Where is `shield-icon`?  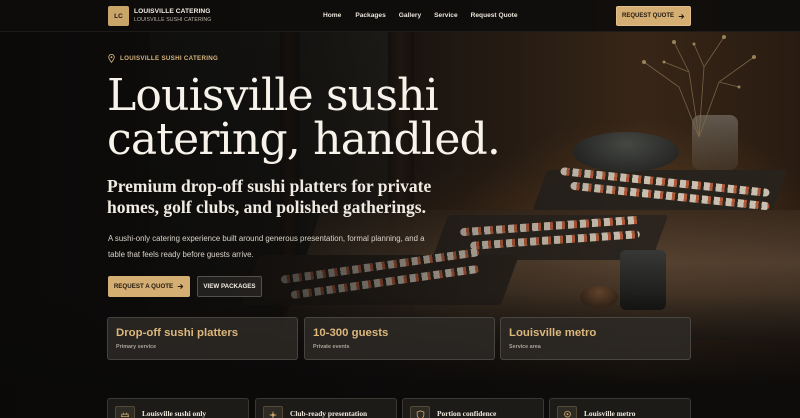
shield-icon is located at coordinates (420, 412).